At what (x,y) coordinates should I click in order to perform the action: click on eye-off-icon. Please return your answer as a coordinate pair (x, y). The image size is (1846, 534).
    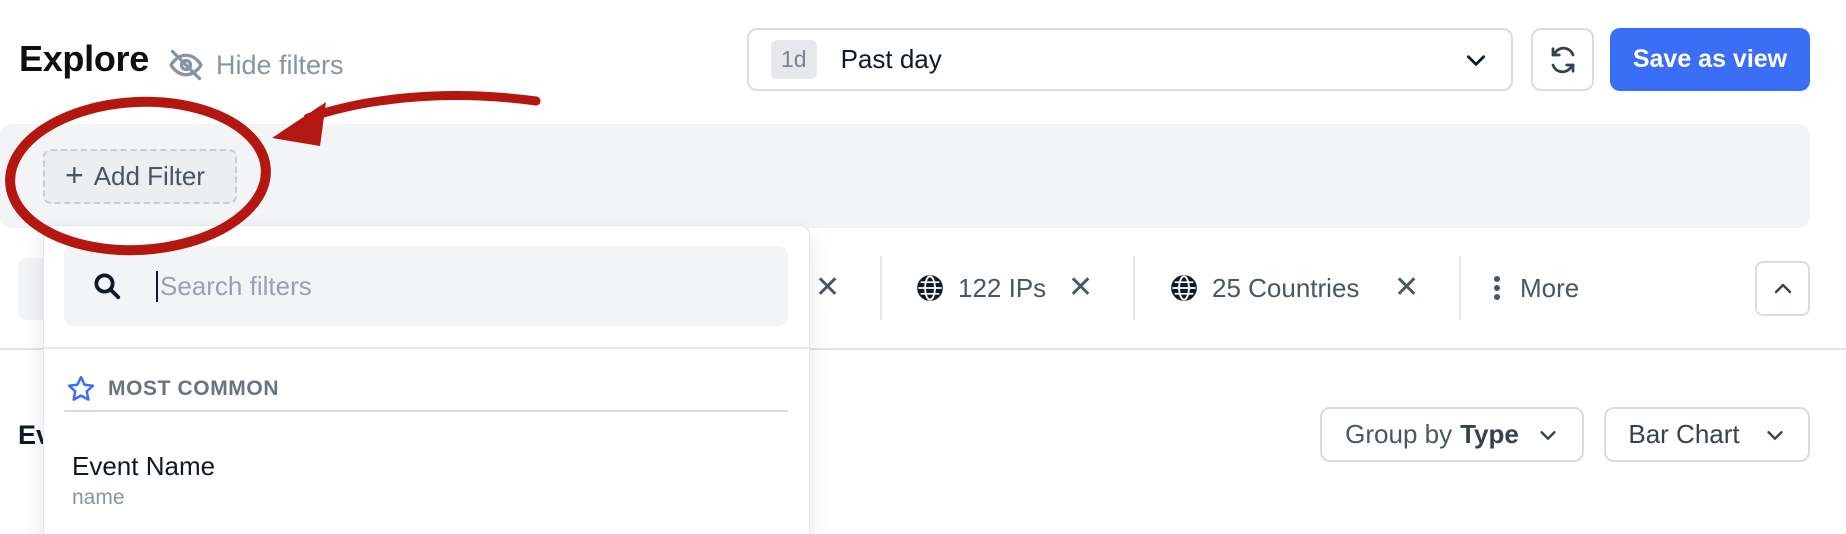
    Looking at the image, I should click on (186, 65).